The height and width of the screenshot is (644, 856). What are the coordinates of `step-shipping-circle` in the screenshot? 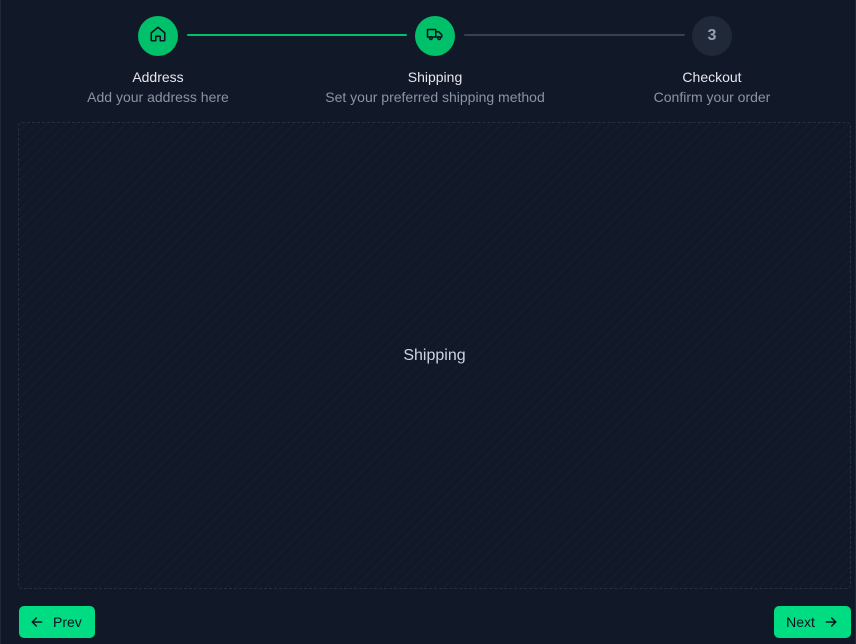 It's located at (435, 36).